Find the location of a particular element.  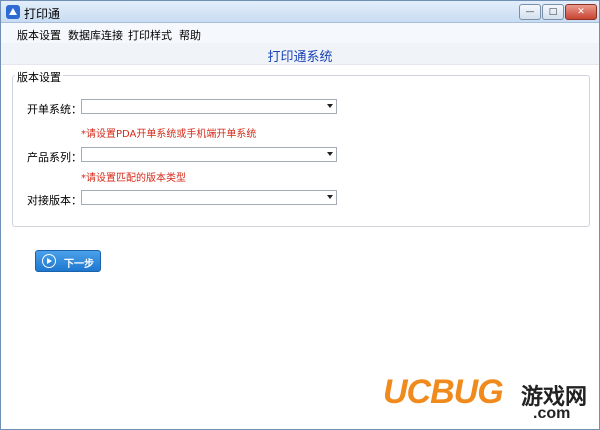

site-watermark: UCBUG 游戏网 .com is located at coordinates (488, 399).